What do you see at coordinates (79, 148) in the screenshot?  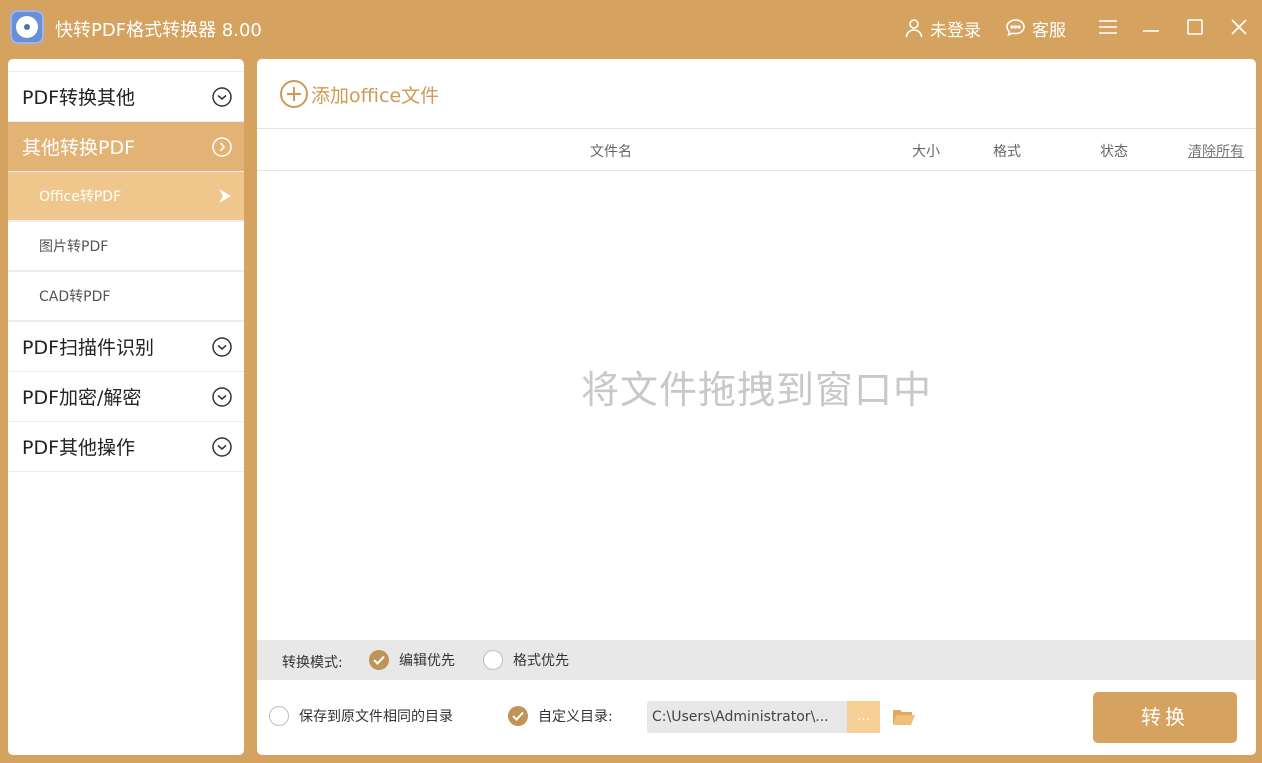 I see `sidebar-group-label: 其他转换PDF` at bounding box center [79, 148].